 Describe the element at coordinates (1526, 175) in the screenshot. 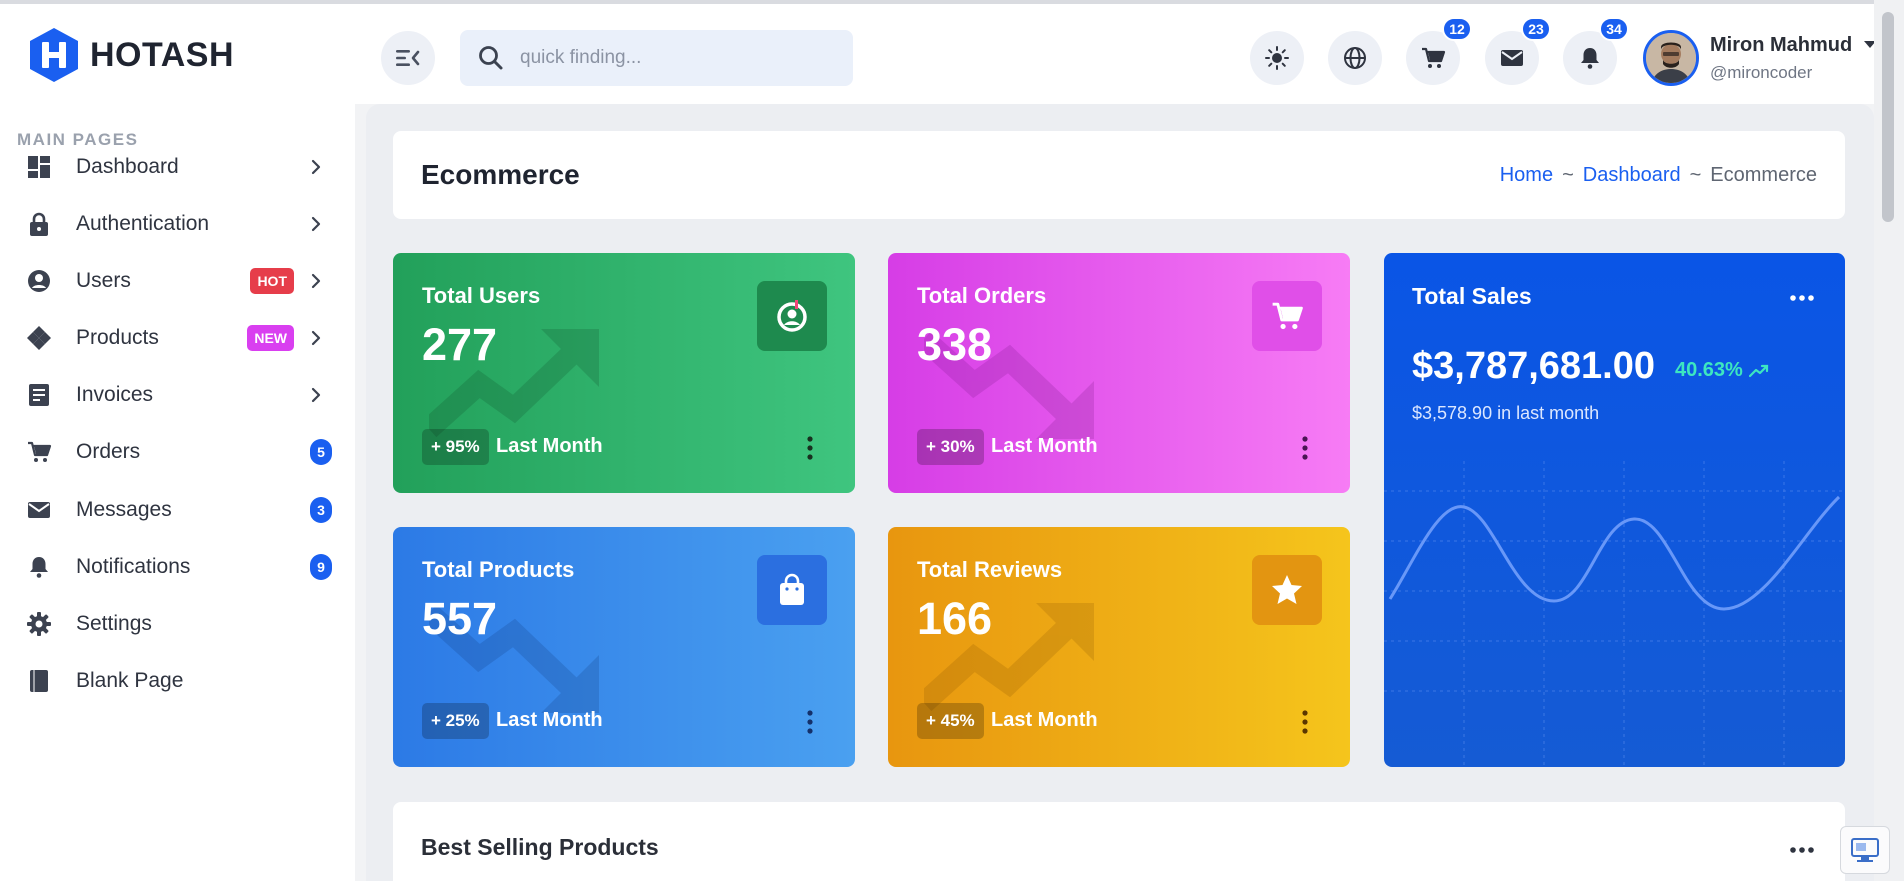

I see `breadcrumb-home-link: Home` at that location.